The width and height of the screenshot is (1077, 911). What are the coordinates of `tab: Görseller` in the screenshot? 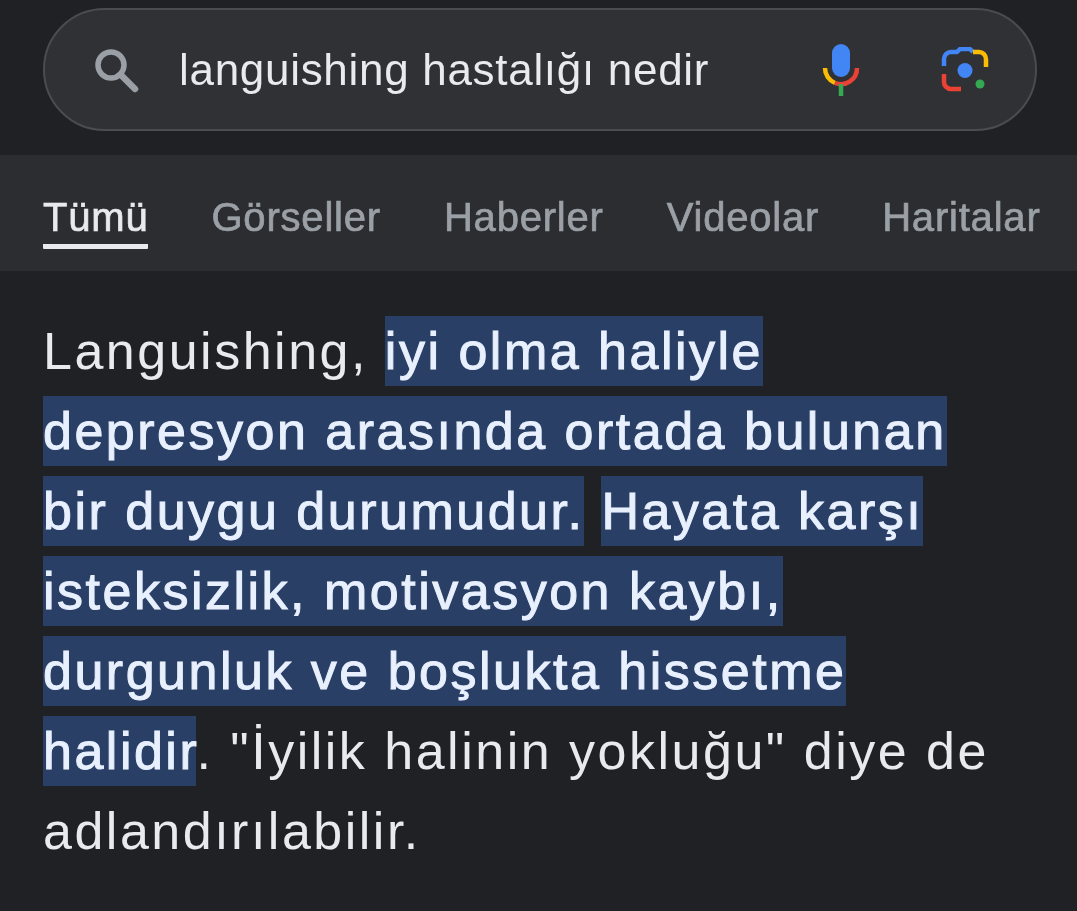 It's located at (296, 222).